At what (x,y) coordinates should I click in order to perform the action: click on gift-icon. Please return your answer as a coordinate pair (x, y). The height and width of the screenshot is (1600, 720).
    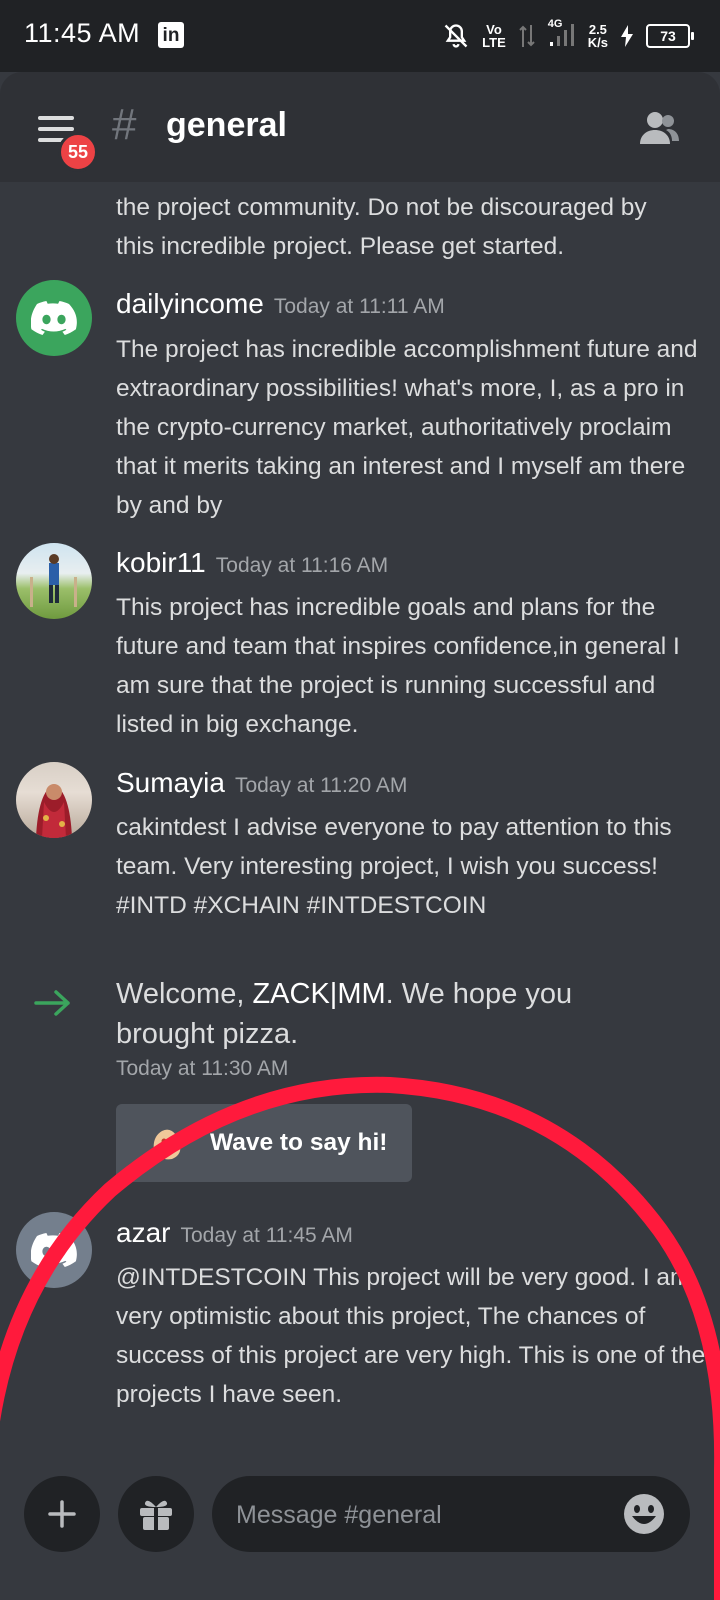
    Looking at the image, I should click on (156, 1515).